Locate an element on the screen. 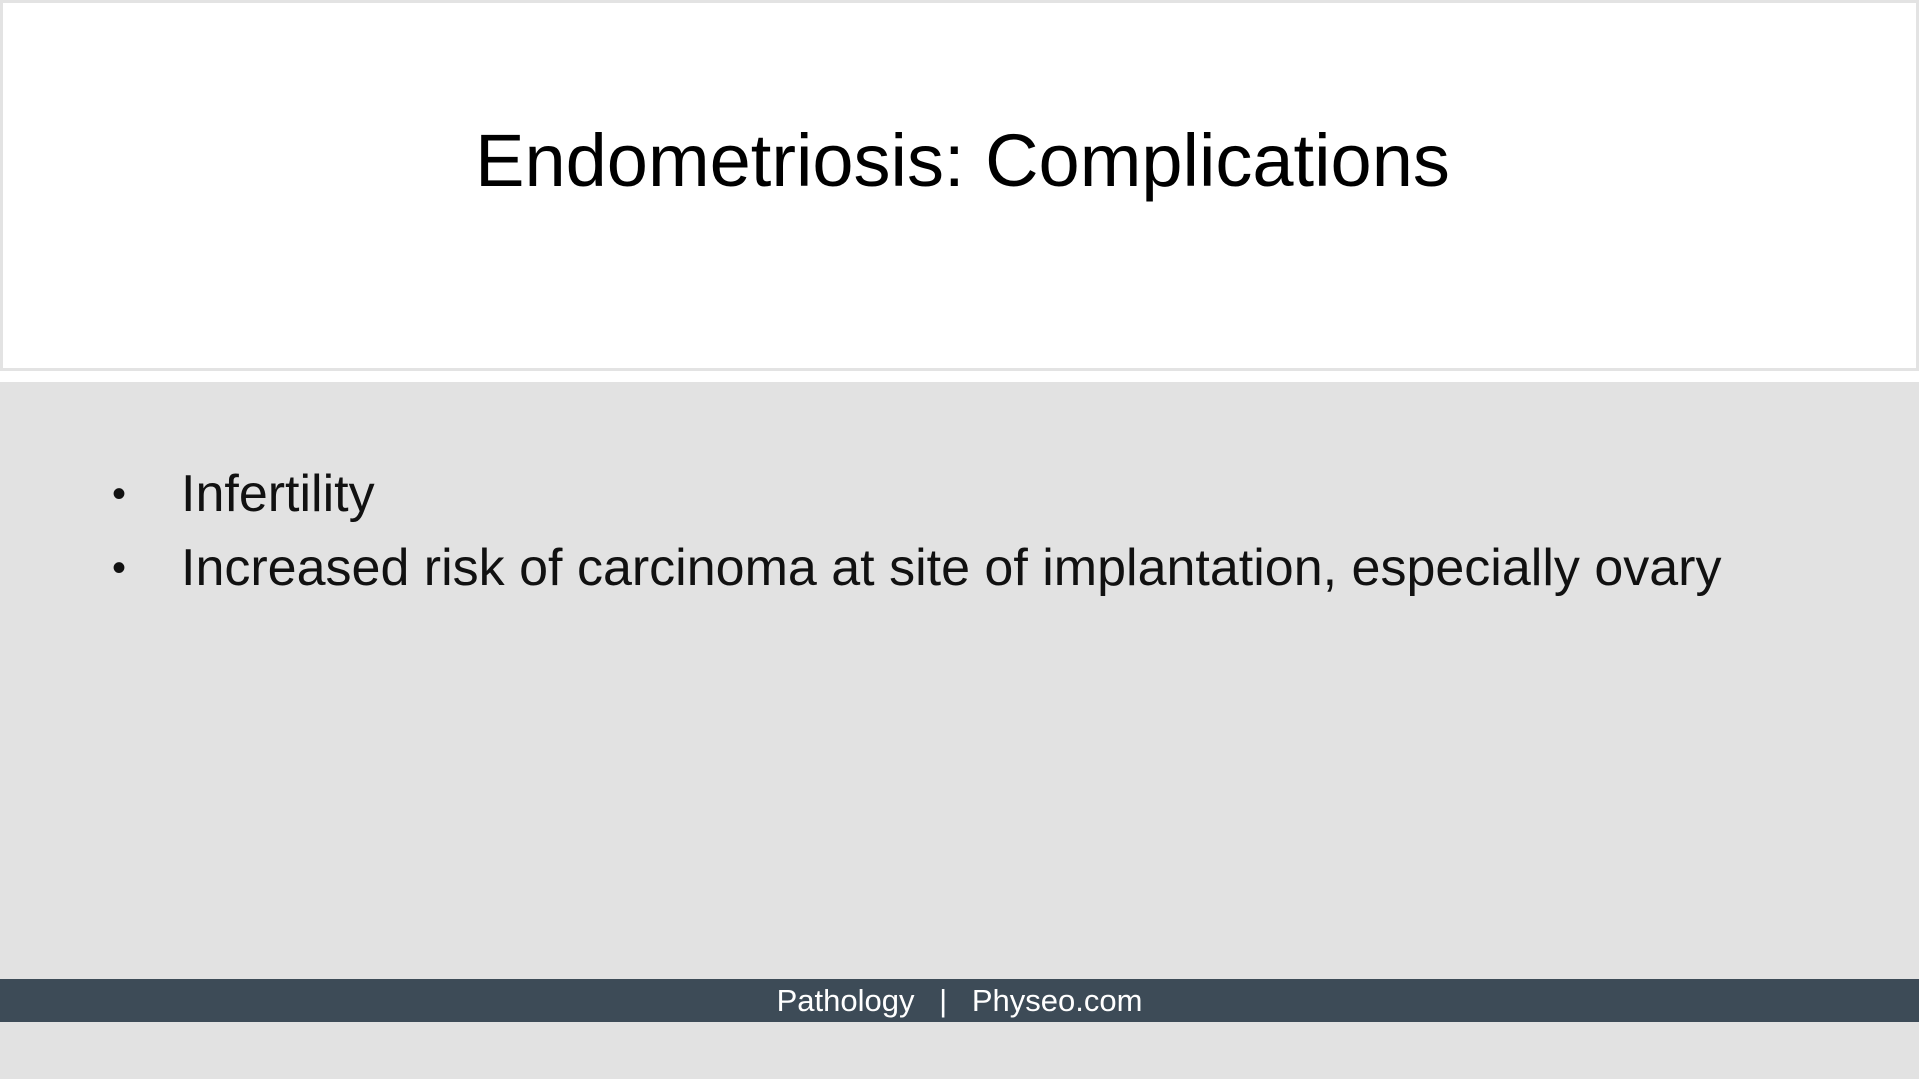 The image size is (1919, 1079). footer-subject: Pathology is located at coordinates (845, 1000).